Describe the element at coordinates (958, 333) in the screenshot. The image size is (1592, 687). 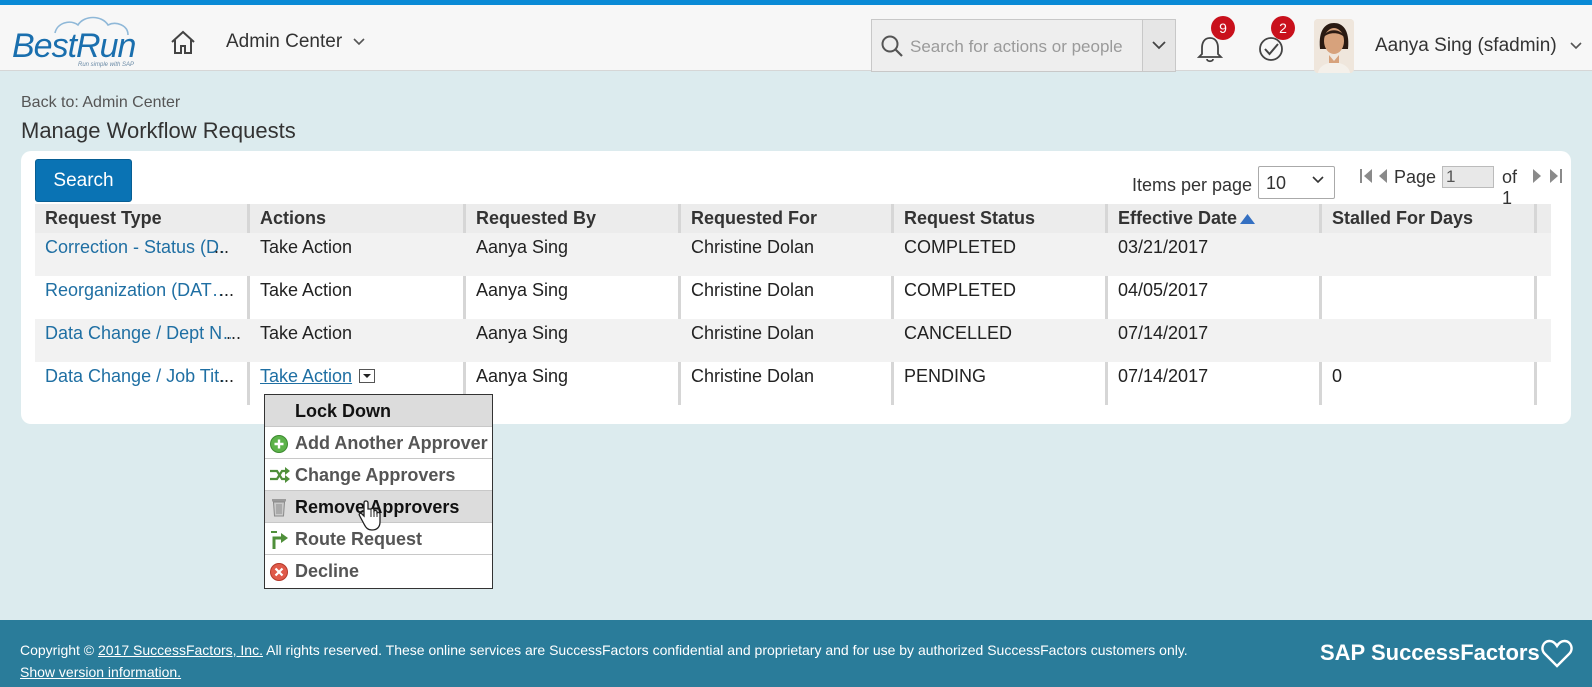
I see `request-status-cell: CANCELLED` at that location.